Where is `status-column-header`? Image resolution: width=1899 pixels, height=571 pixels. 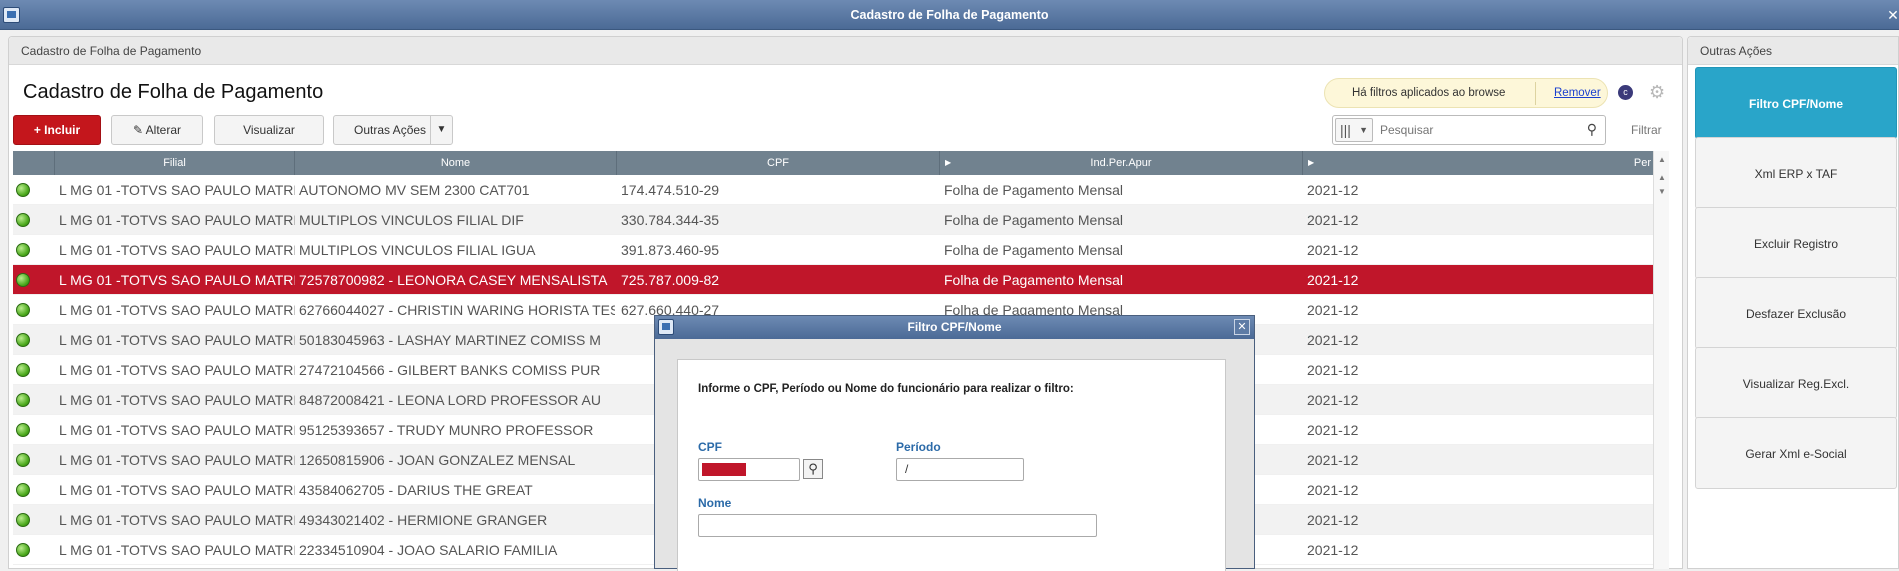
status-column-header is located at coordinates (34, 163).